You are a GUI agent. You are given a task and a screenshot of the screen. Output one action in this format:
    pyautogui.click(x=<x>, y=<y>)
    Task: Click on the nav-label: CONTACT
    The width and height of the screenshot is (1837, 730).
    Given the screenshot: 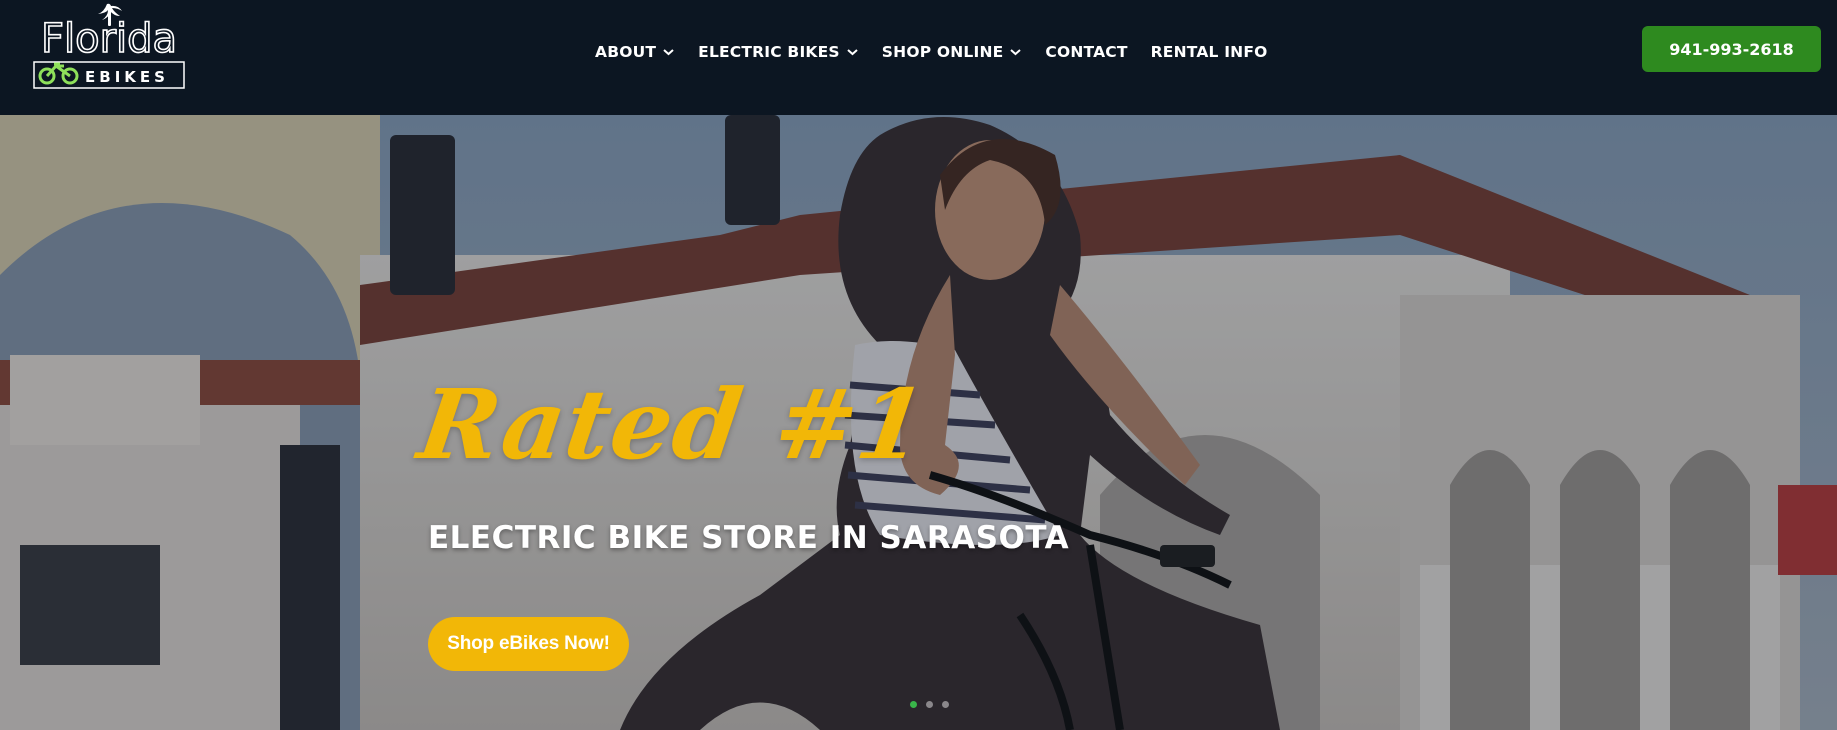 What is the action you would take?
    pyautogui.click(x=1086, y=52)
    